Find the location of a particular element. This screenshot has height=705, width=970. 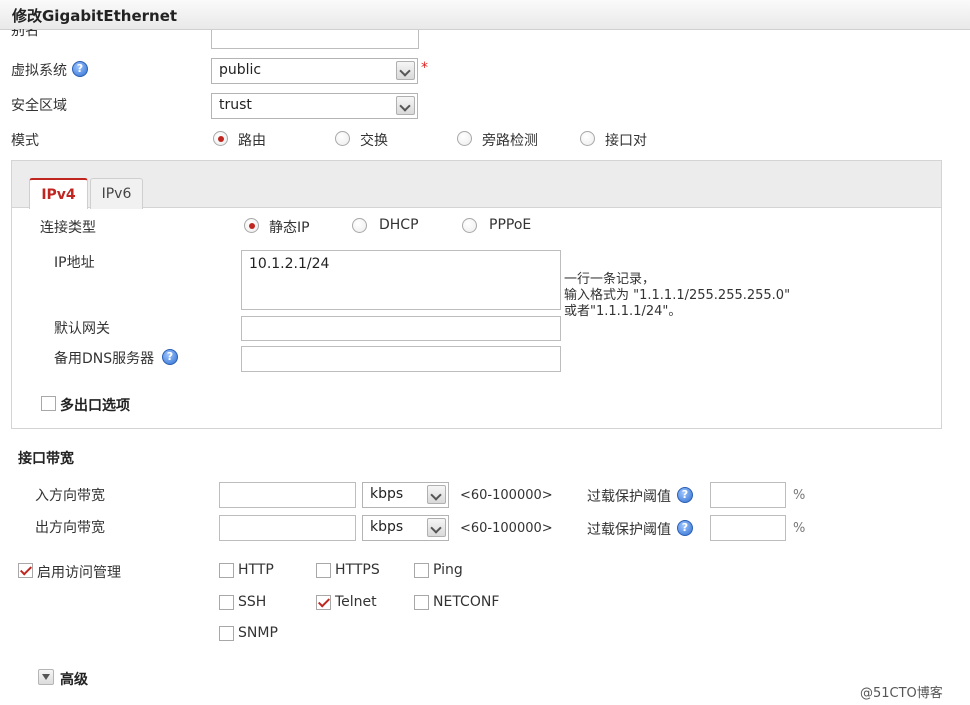

access-https-checkbox is located at coordinates (323, 570).